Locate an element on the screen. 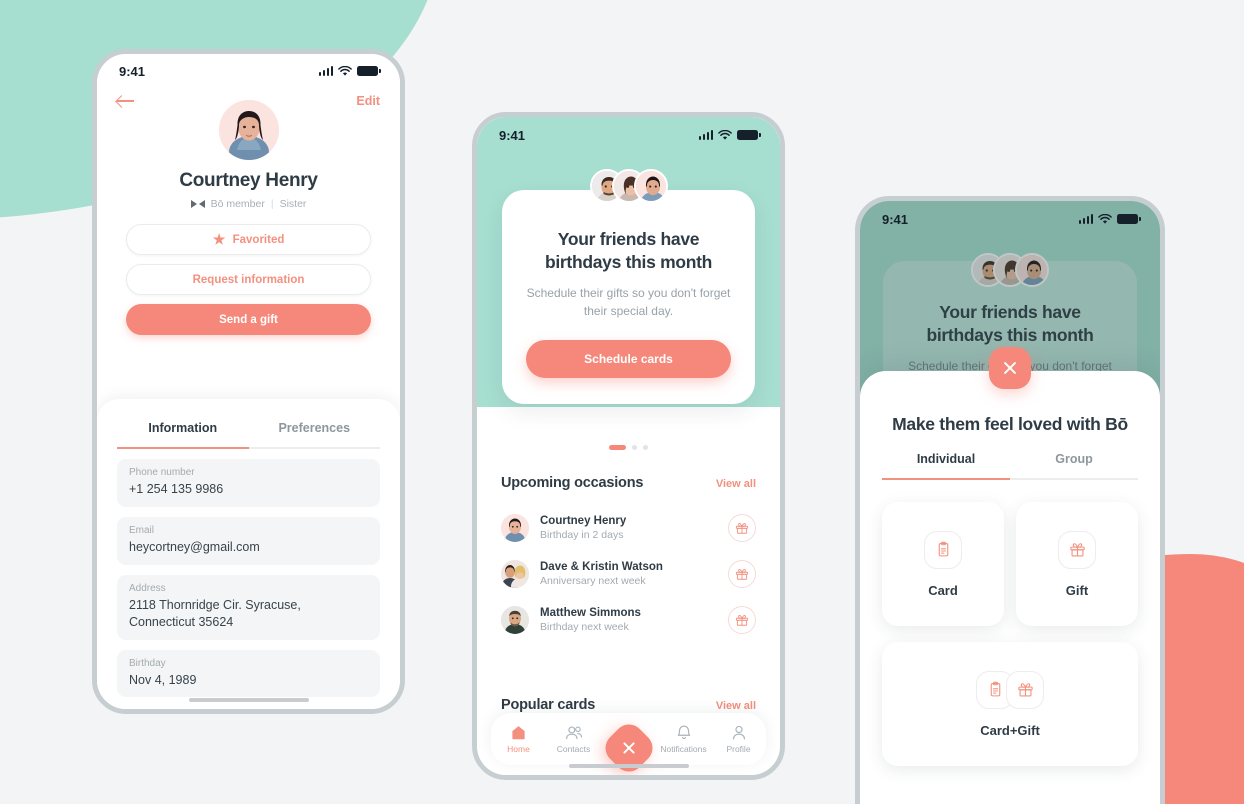 This screenshot has height=804, width=1244. battery-icon is located at coordinates (1129, 219).